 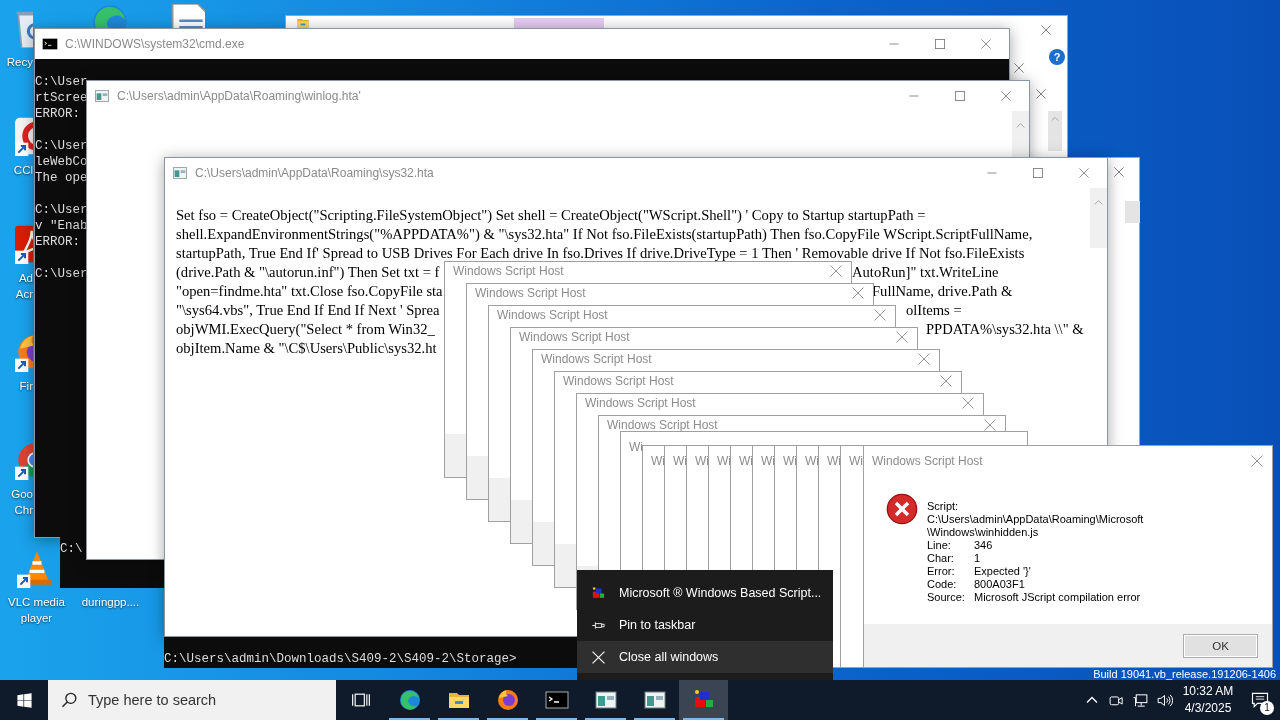 What do you see at coordinates (1267, 708) in the screenshot?
I see `notification-badge: 1` at bounding box center [1267, 708].